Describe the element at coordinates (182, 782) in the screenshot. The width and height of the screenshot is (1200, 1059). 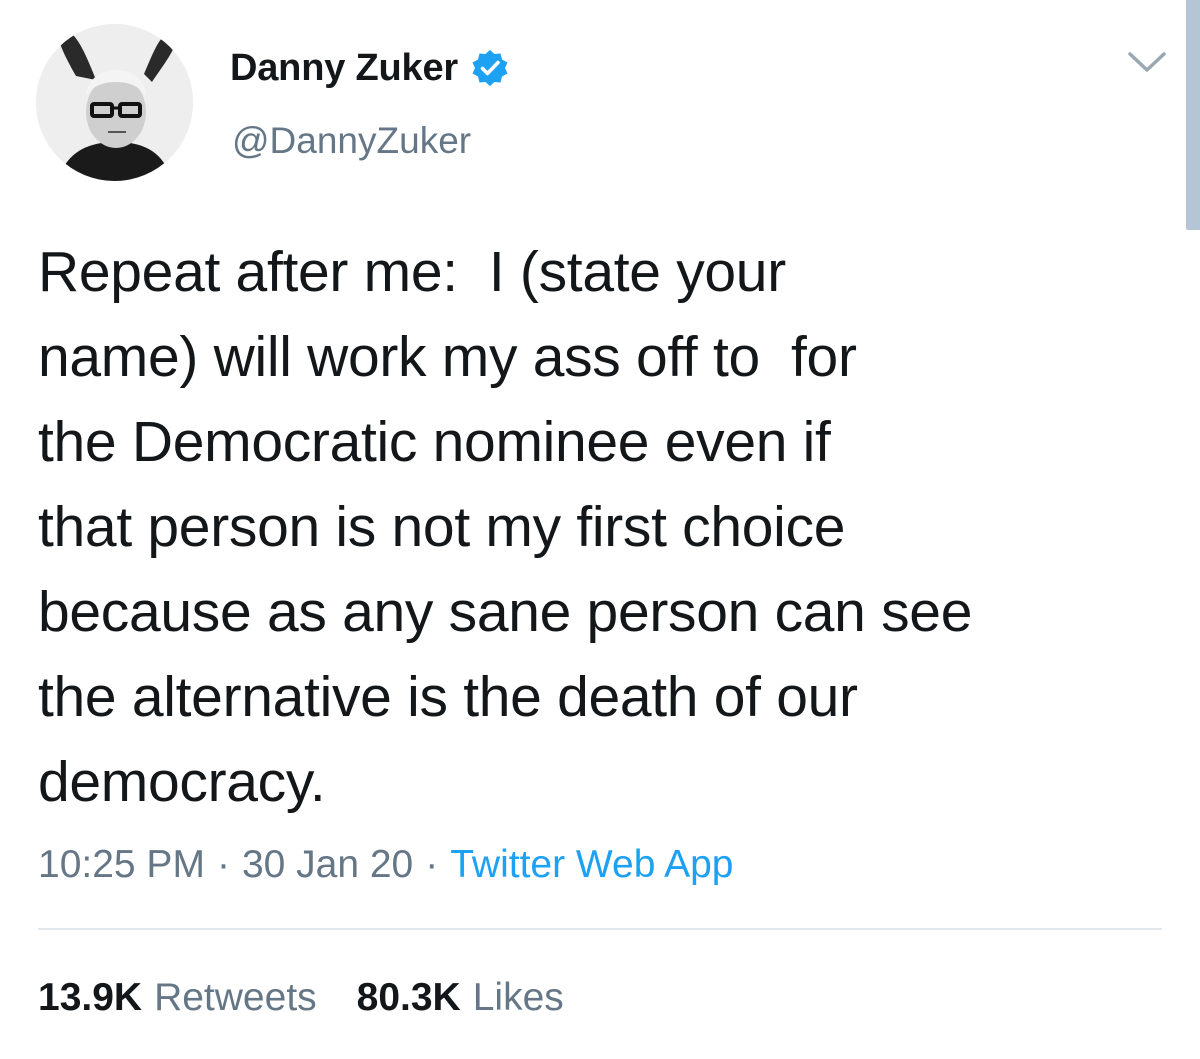
I see `tweet-text-line: democracy.` at that location.